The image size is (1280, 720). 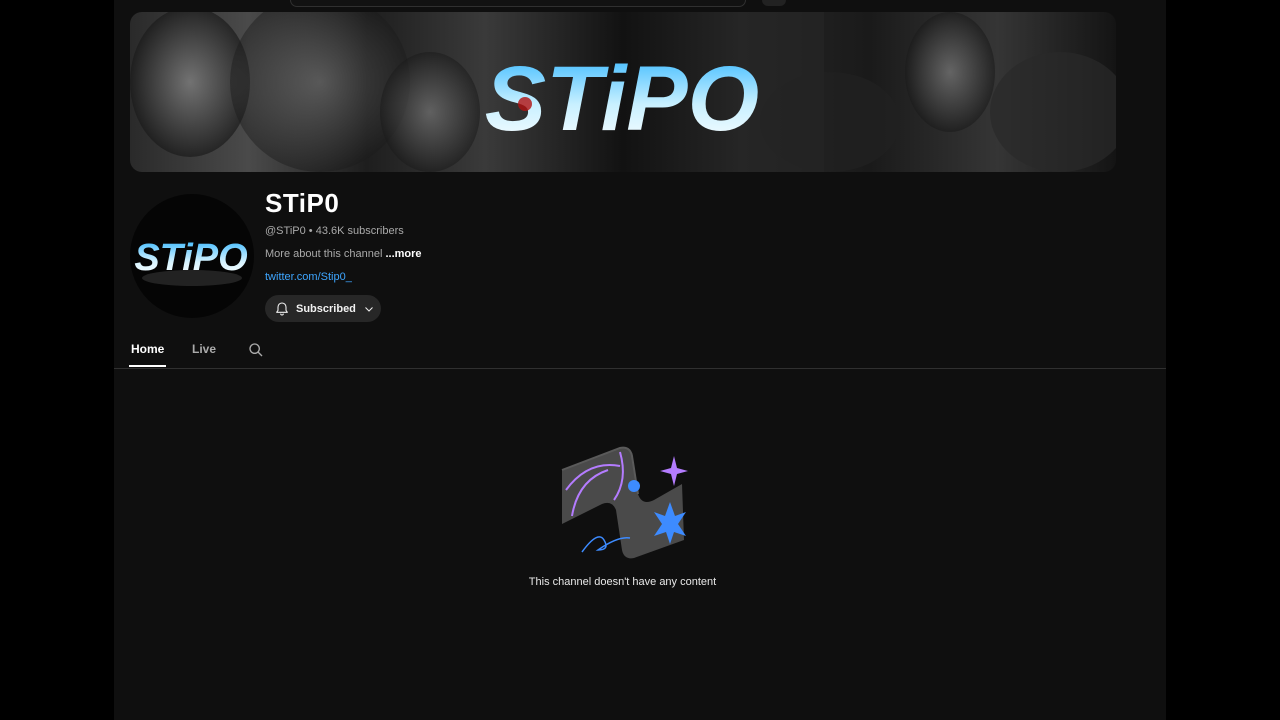 What do you see at coordinates (282, 308) in the screenshot?
I see `bell-icon` at bounding box center [282, 308].